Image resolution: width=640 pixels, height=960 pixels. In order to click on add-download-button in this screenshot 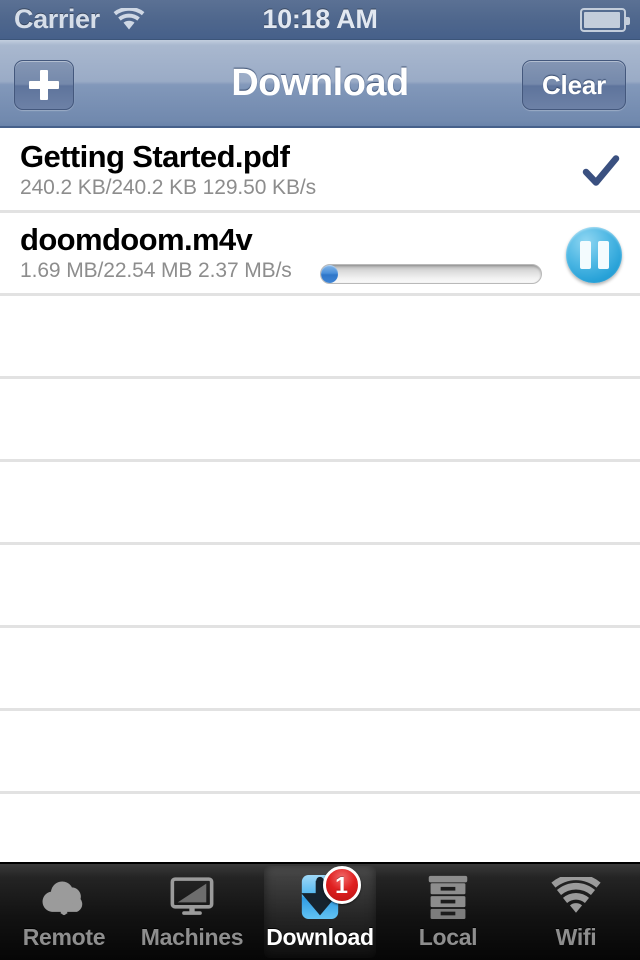, I will do `click(44, 85)`.